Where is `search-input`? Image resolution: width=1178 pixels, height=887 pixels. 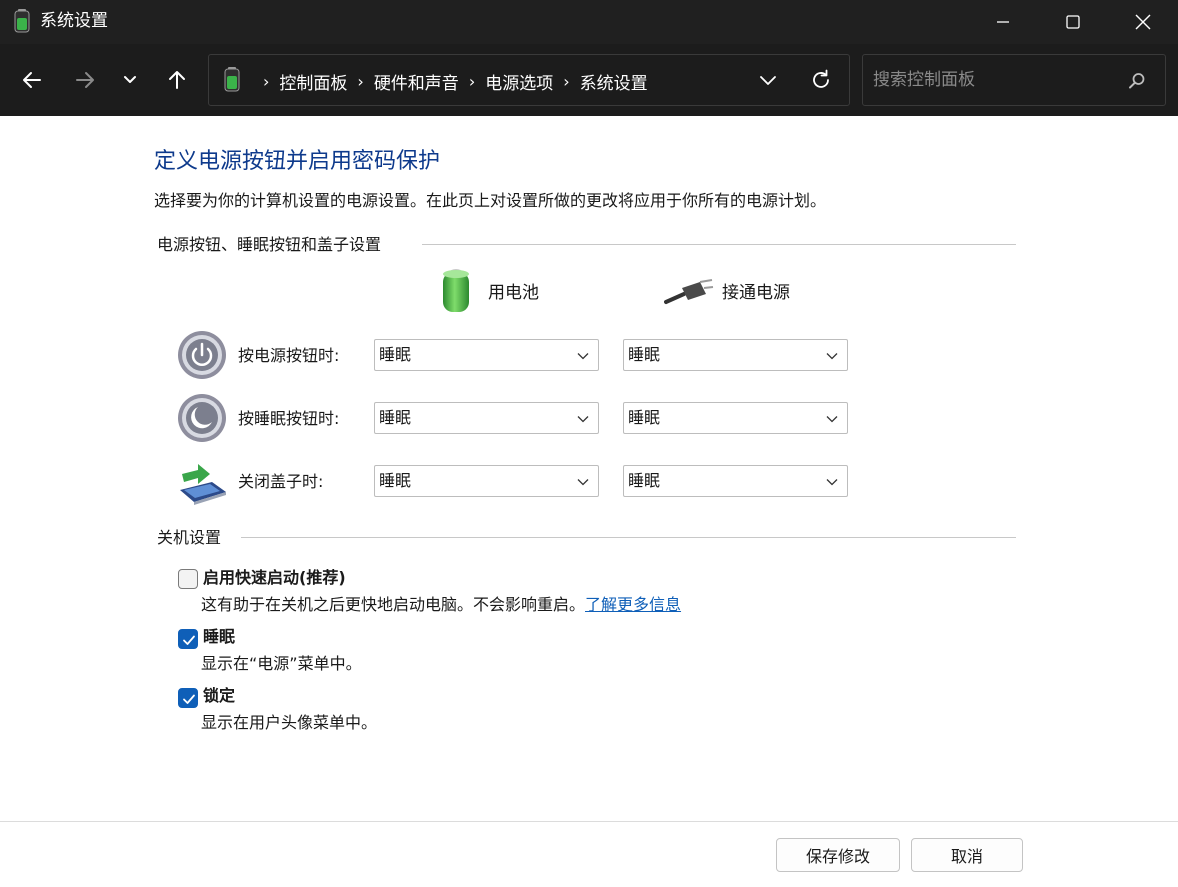 search-input is located at coordinates (993, 80).